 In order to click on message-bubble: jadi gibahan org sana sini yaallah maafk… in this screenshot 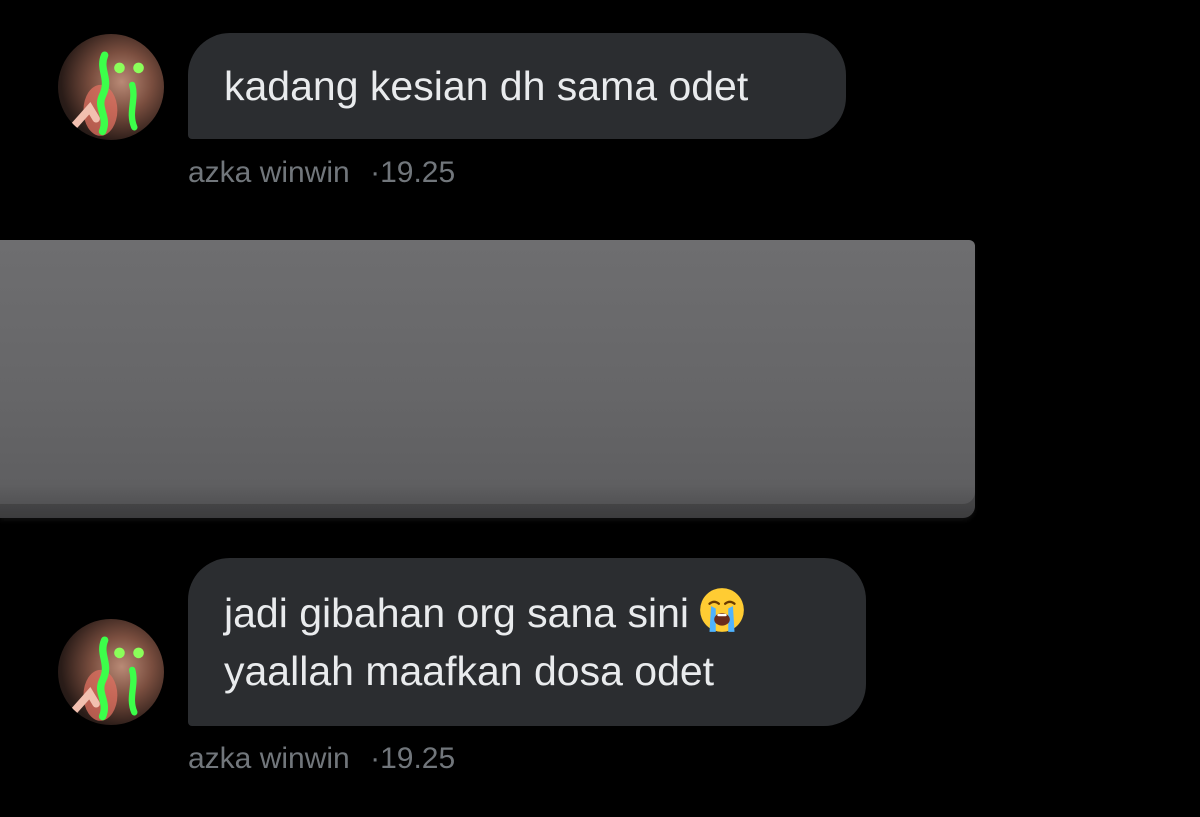, I will do `click(527, 642)`.